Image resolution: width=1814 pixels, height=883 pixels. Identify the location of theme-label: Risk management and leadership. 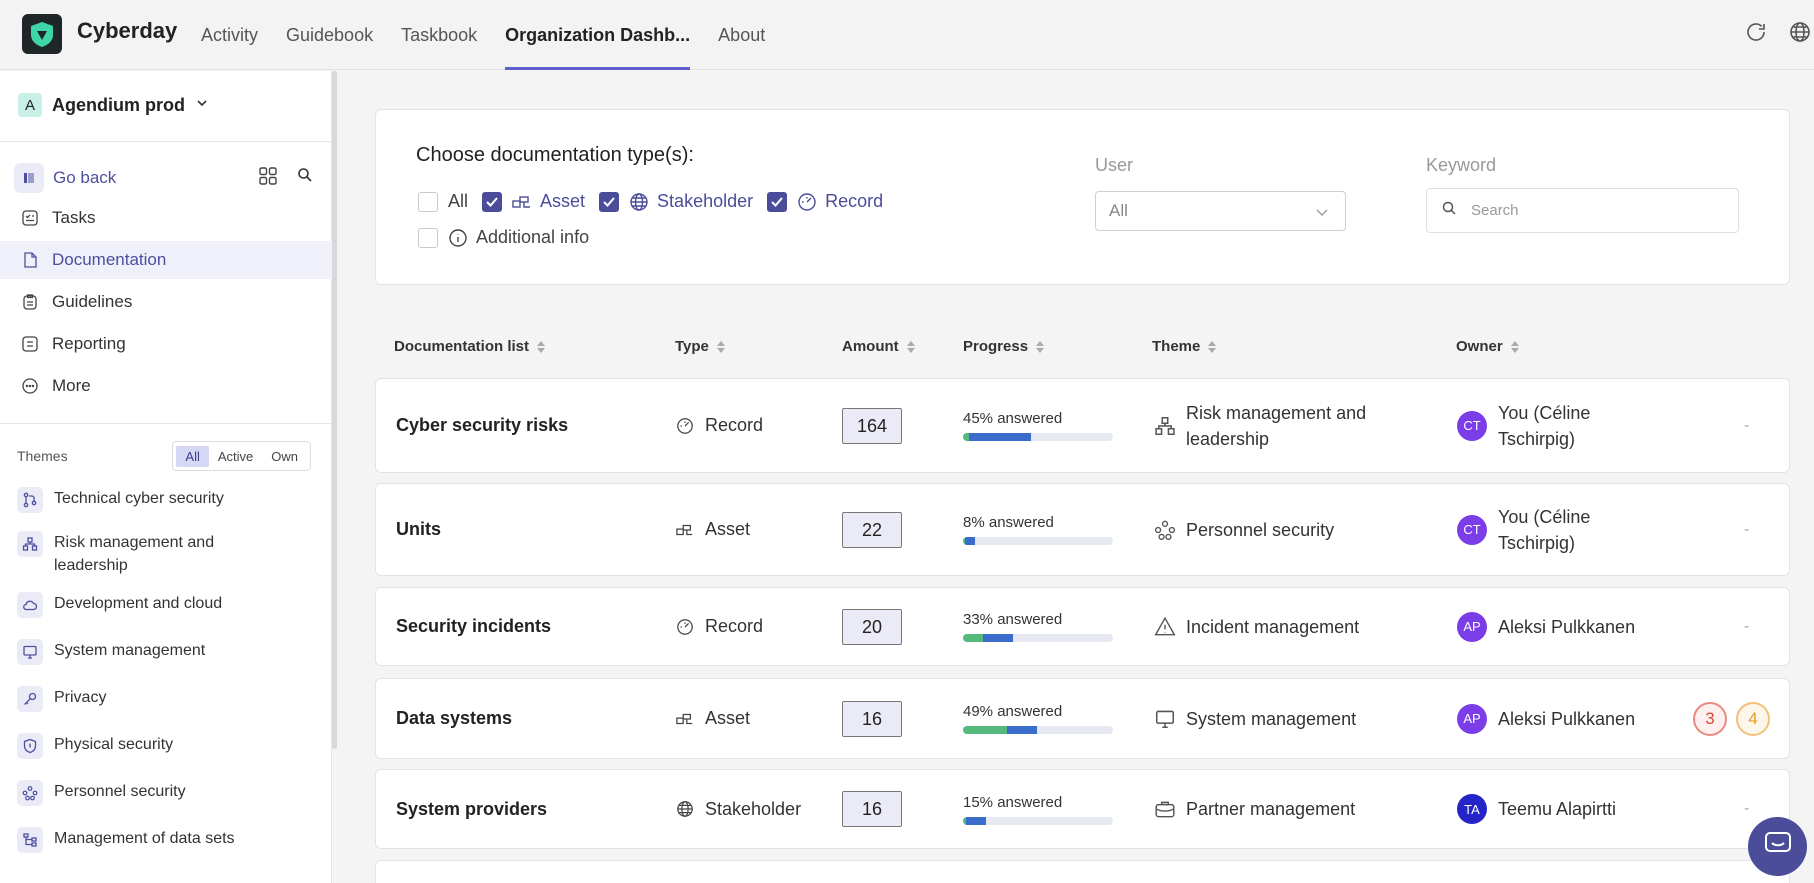
(1276, 425).